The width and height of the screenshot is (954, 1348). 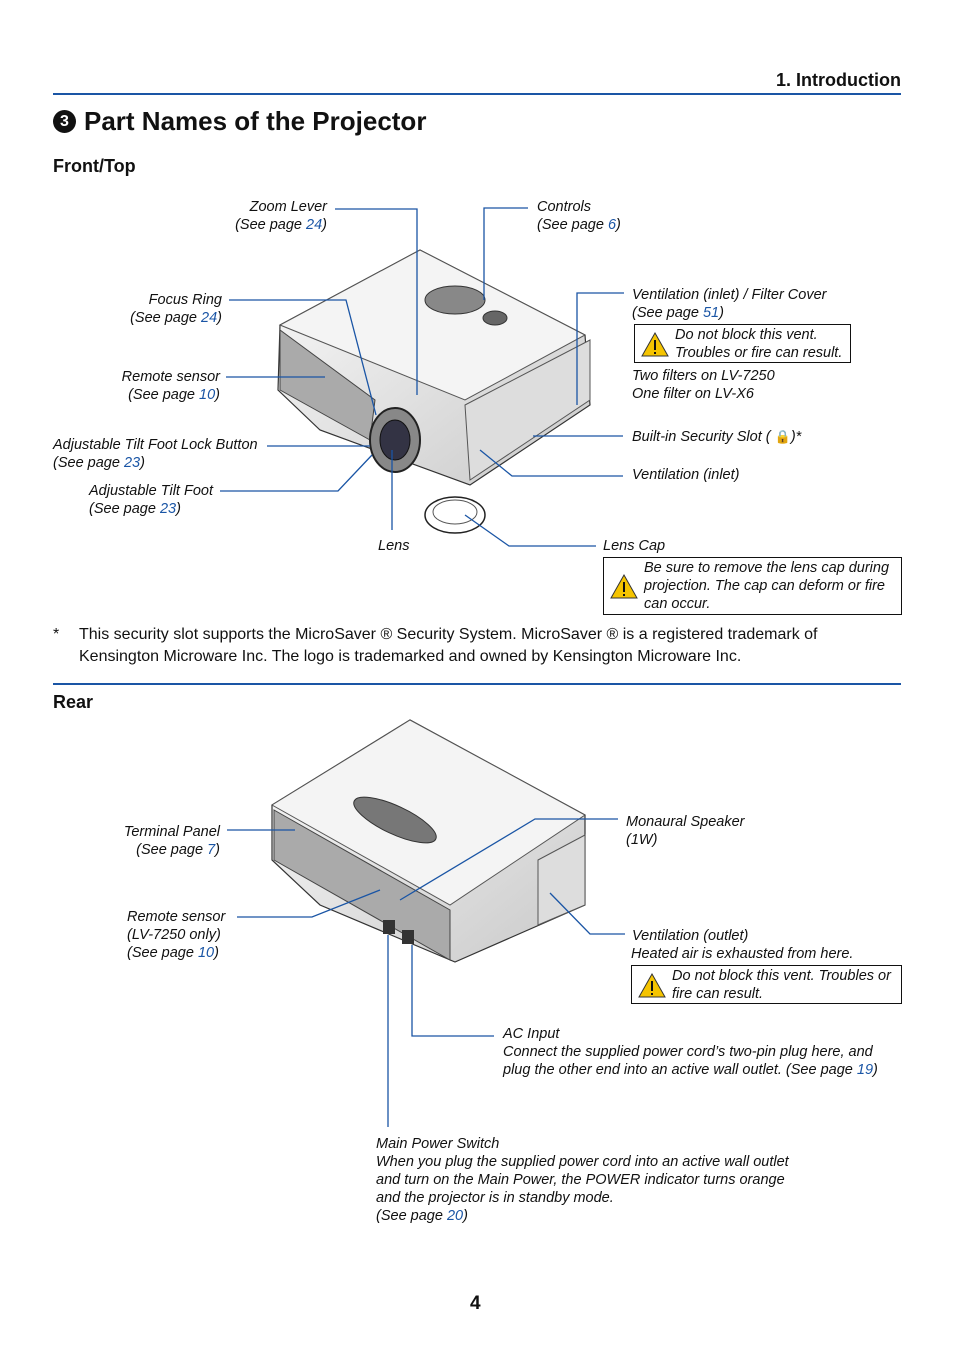 I want to click on rear-heading: Rear, so click(x=73, y=702).